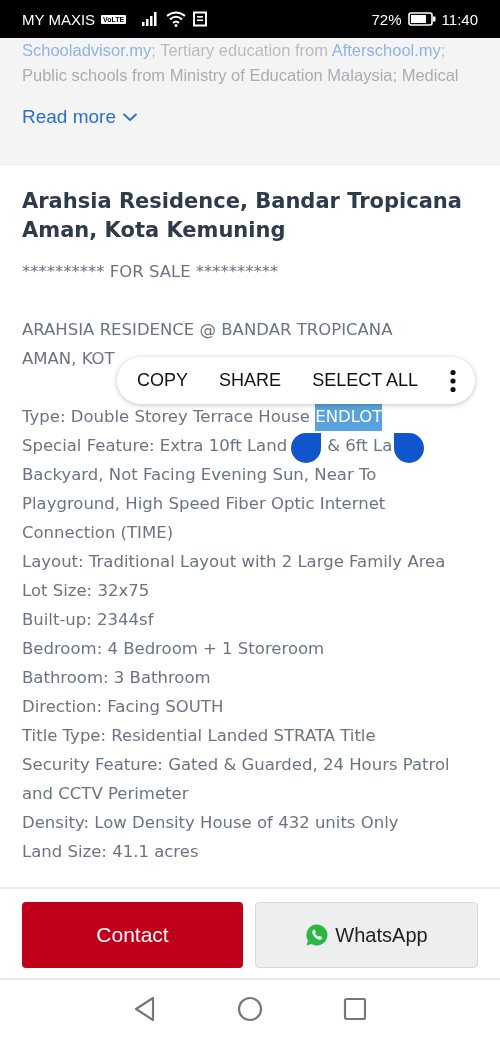 This screenshot has height=1037, width=500. I want to click on description-text: Layout: Traditional Layout with 2 Large Family Area, so click(234, 562).